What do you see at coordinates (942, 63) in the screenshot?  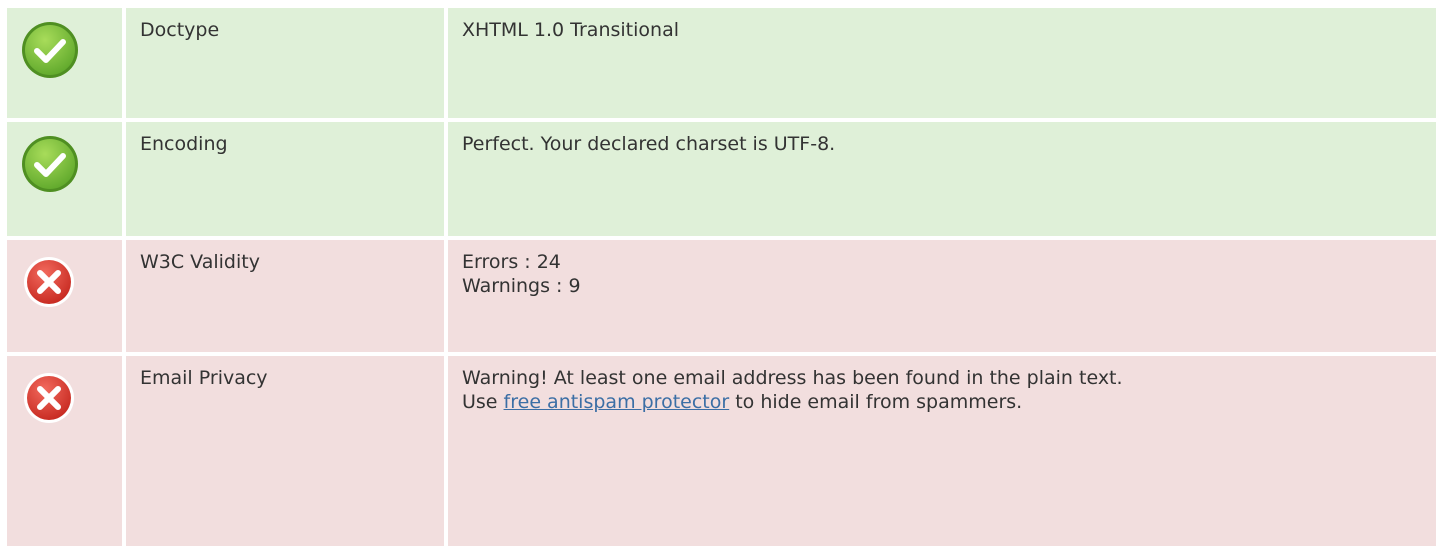 I see `row-value: XHTML 1.0 Transitional` at bounding box center [942, 63].